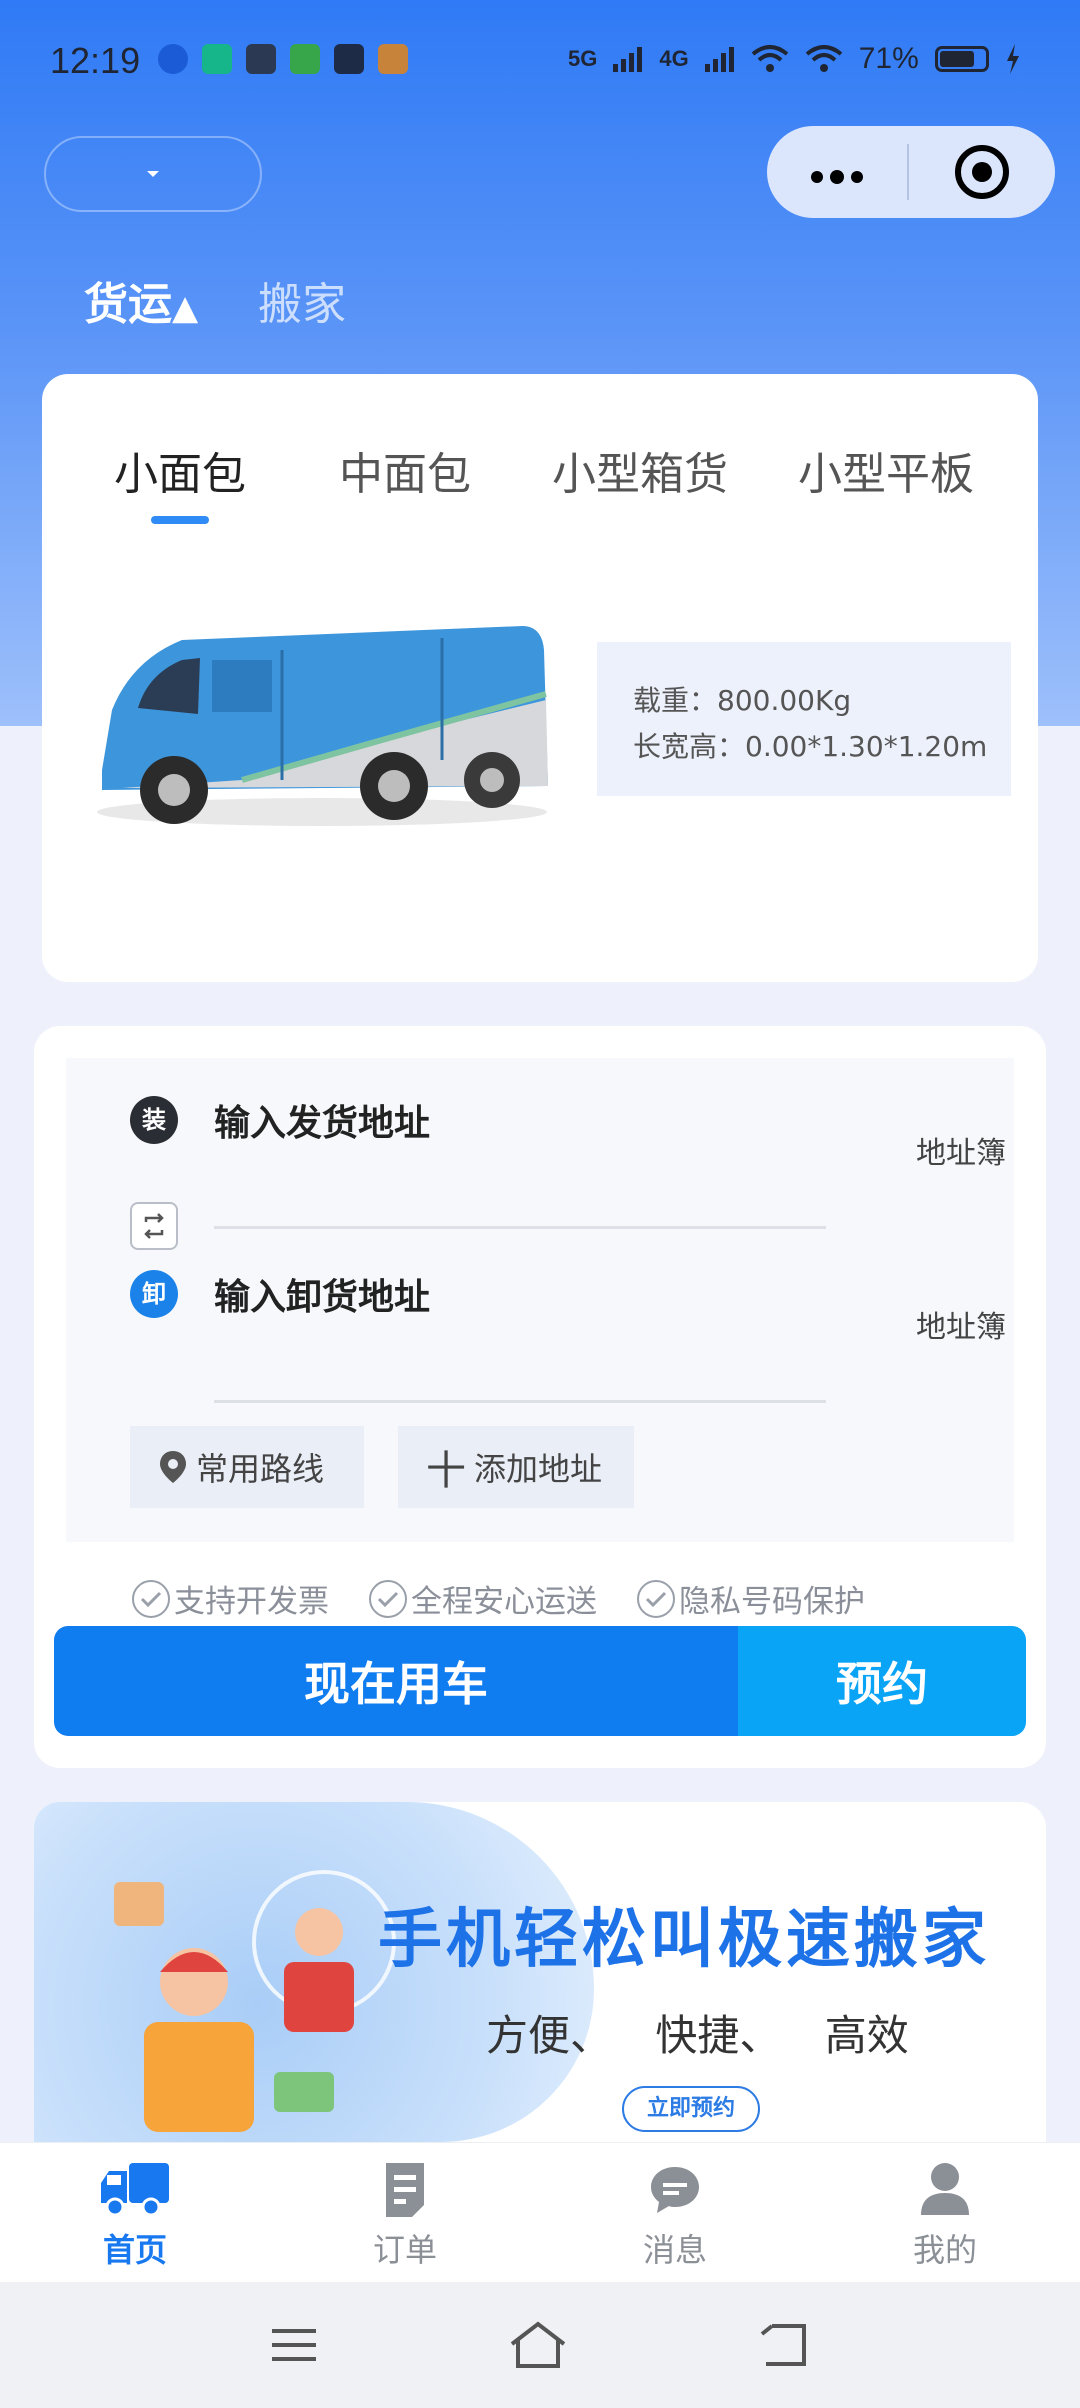  I want to click on banner-book-now-button: 立即预约, so click(691, 2109).